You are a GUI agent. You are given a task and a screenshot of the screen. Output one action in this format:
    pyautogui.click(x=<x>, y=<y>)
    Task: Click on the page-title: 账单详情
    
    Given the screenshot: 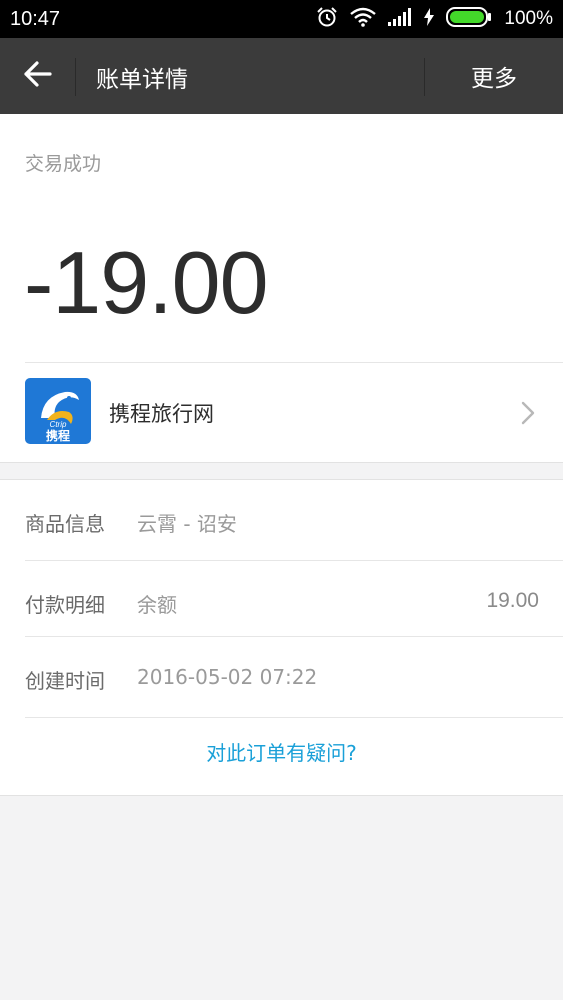 What is the action you would take?
    pyautogui.click(x=142, y=80)
    